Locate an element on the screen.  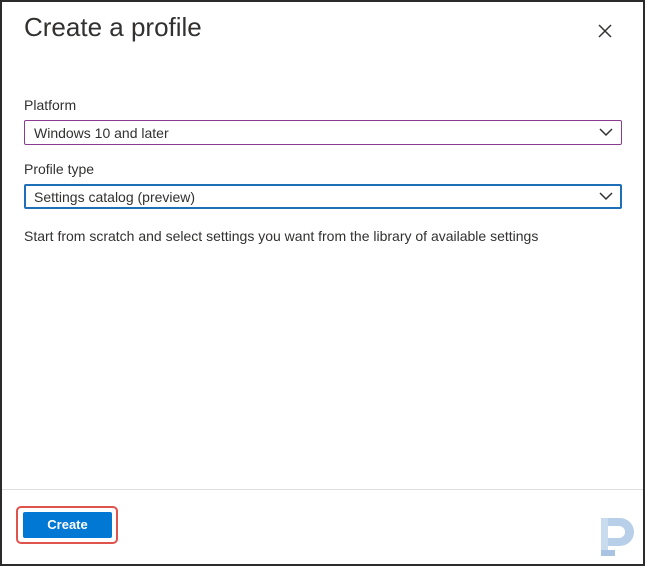
close-icon is located at coordinates (605, 31).